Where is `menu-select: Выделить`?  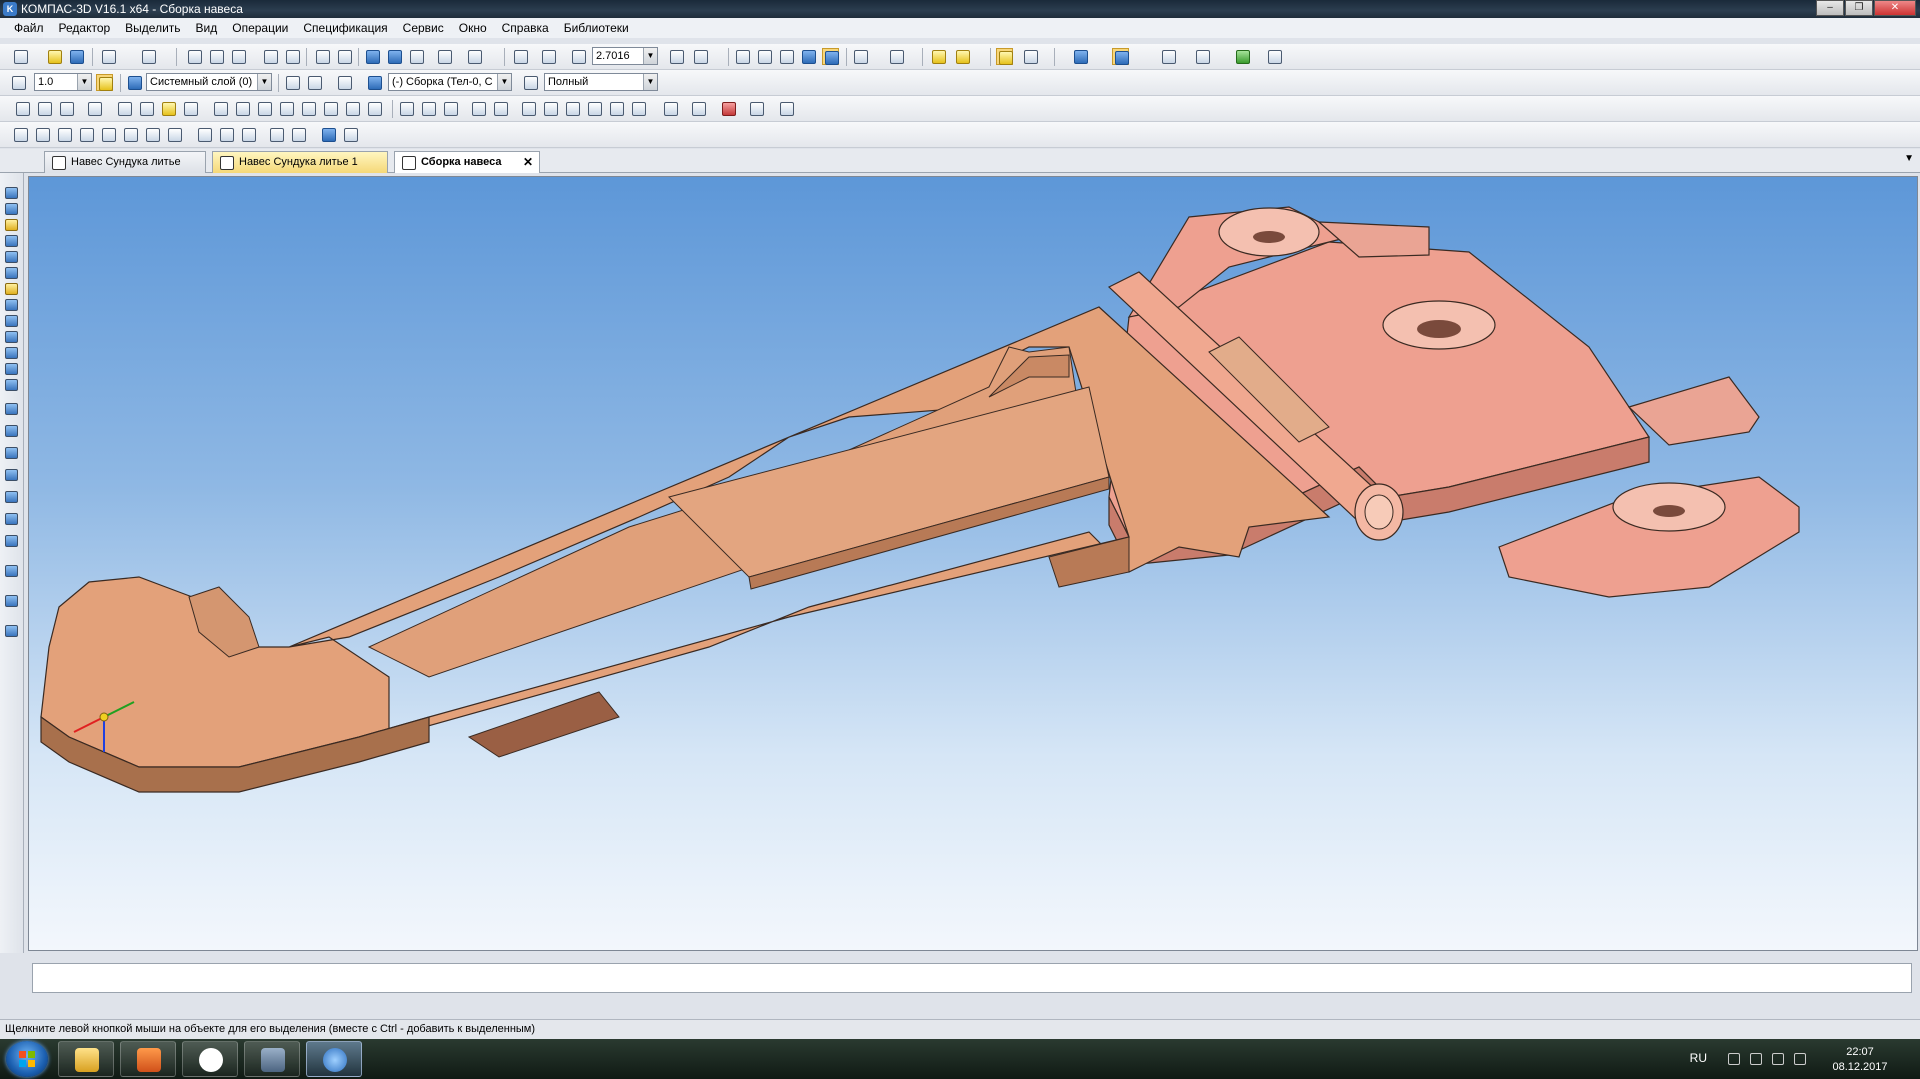 menu-select: Выделить is located at coordinates (152, 28).